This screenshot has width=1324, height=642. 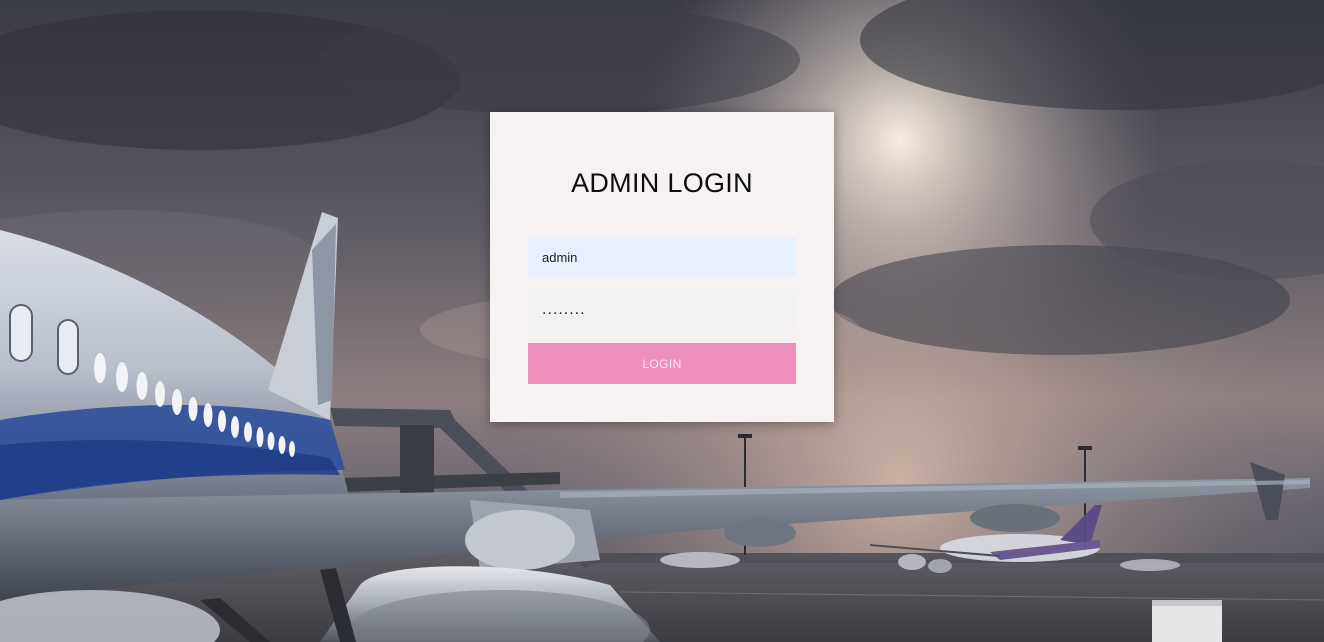 What do you see at coordinates (662, 257) in the screenshot?
I see `username-input` at bounding box center [662, 257].